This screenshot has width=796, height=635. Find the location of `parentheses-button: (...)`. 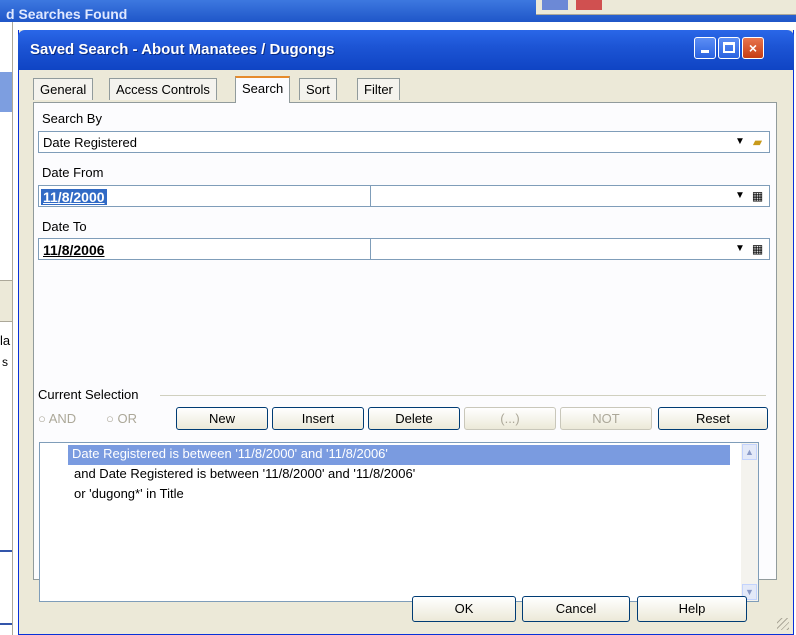

parentheses-button: (...) is located at coordinates (510, 418).